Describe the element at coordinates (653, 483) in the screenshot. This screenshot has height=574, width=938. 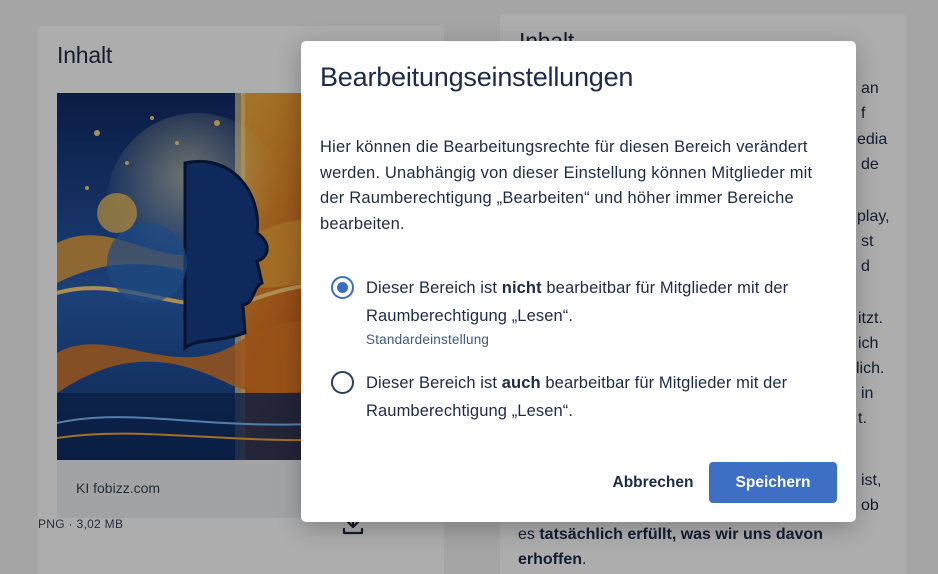
I see `cancel-button: Abbrechen` at that location.